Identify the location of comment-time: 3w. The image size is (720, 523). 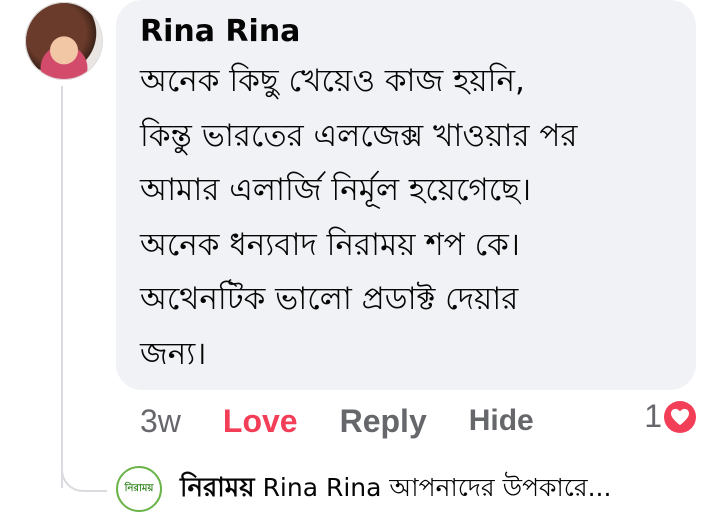
(160, 421).